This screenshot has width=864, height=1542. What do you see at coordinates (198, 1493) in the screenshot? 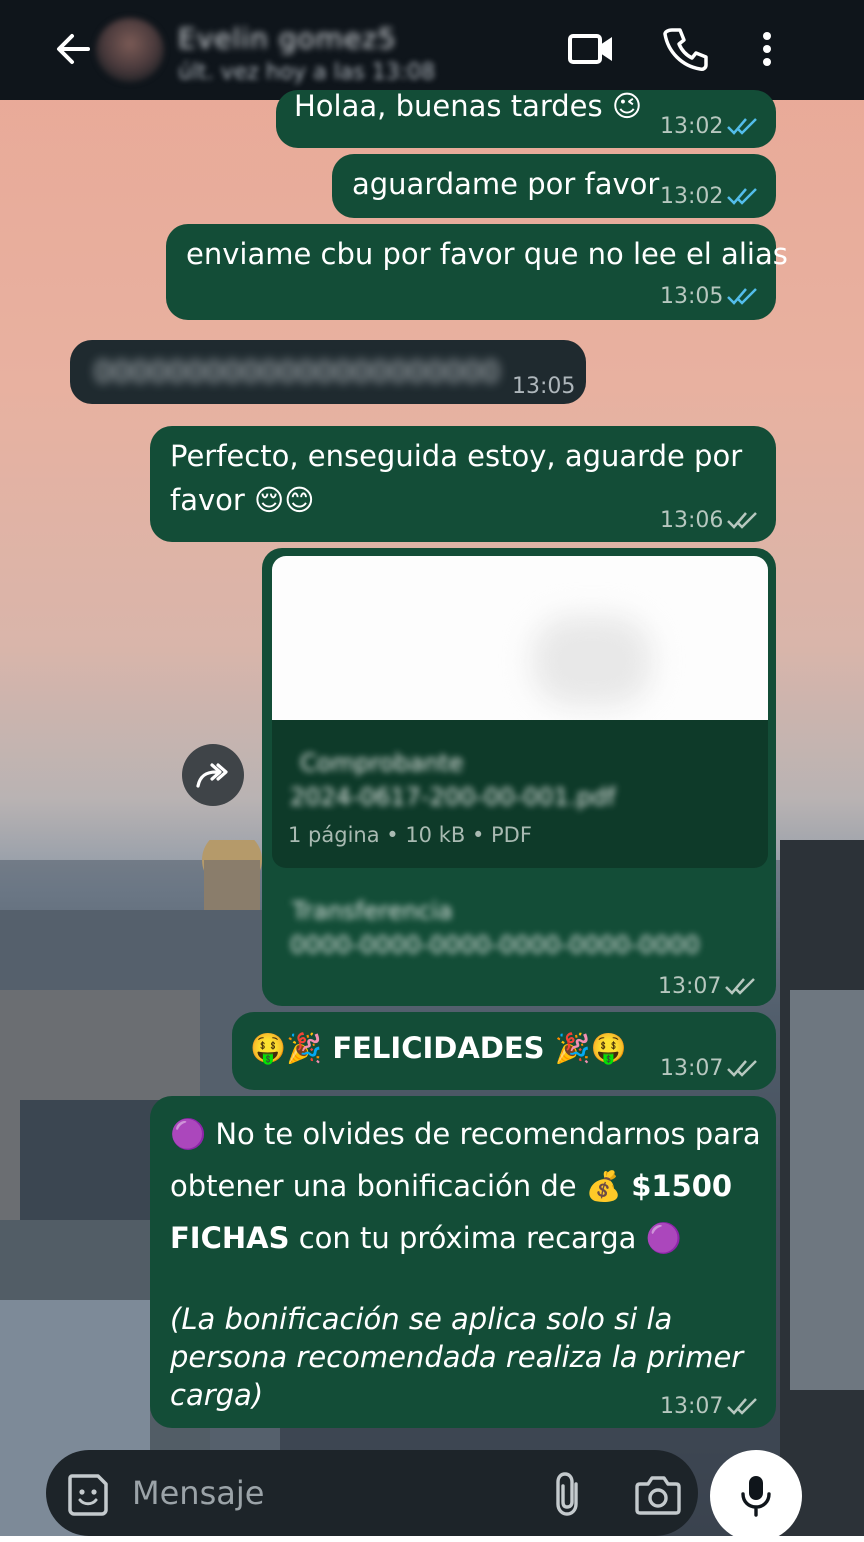
I see `message-input: Mensaje` at bounding box center [198, 1493].